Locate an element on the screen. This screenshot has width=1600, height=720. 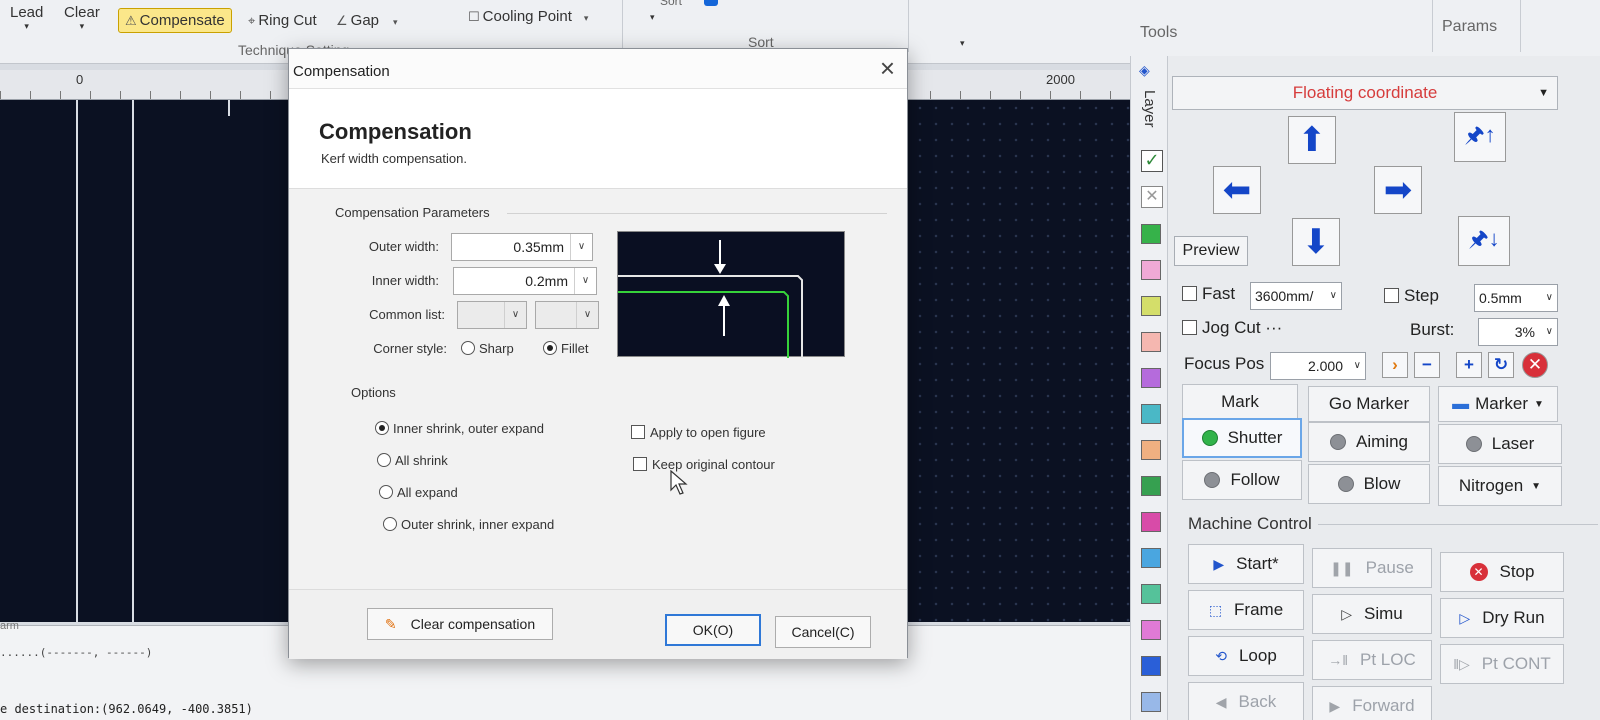
fast-checkbox: Fast is located at coordinates (1208, 294).